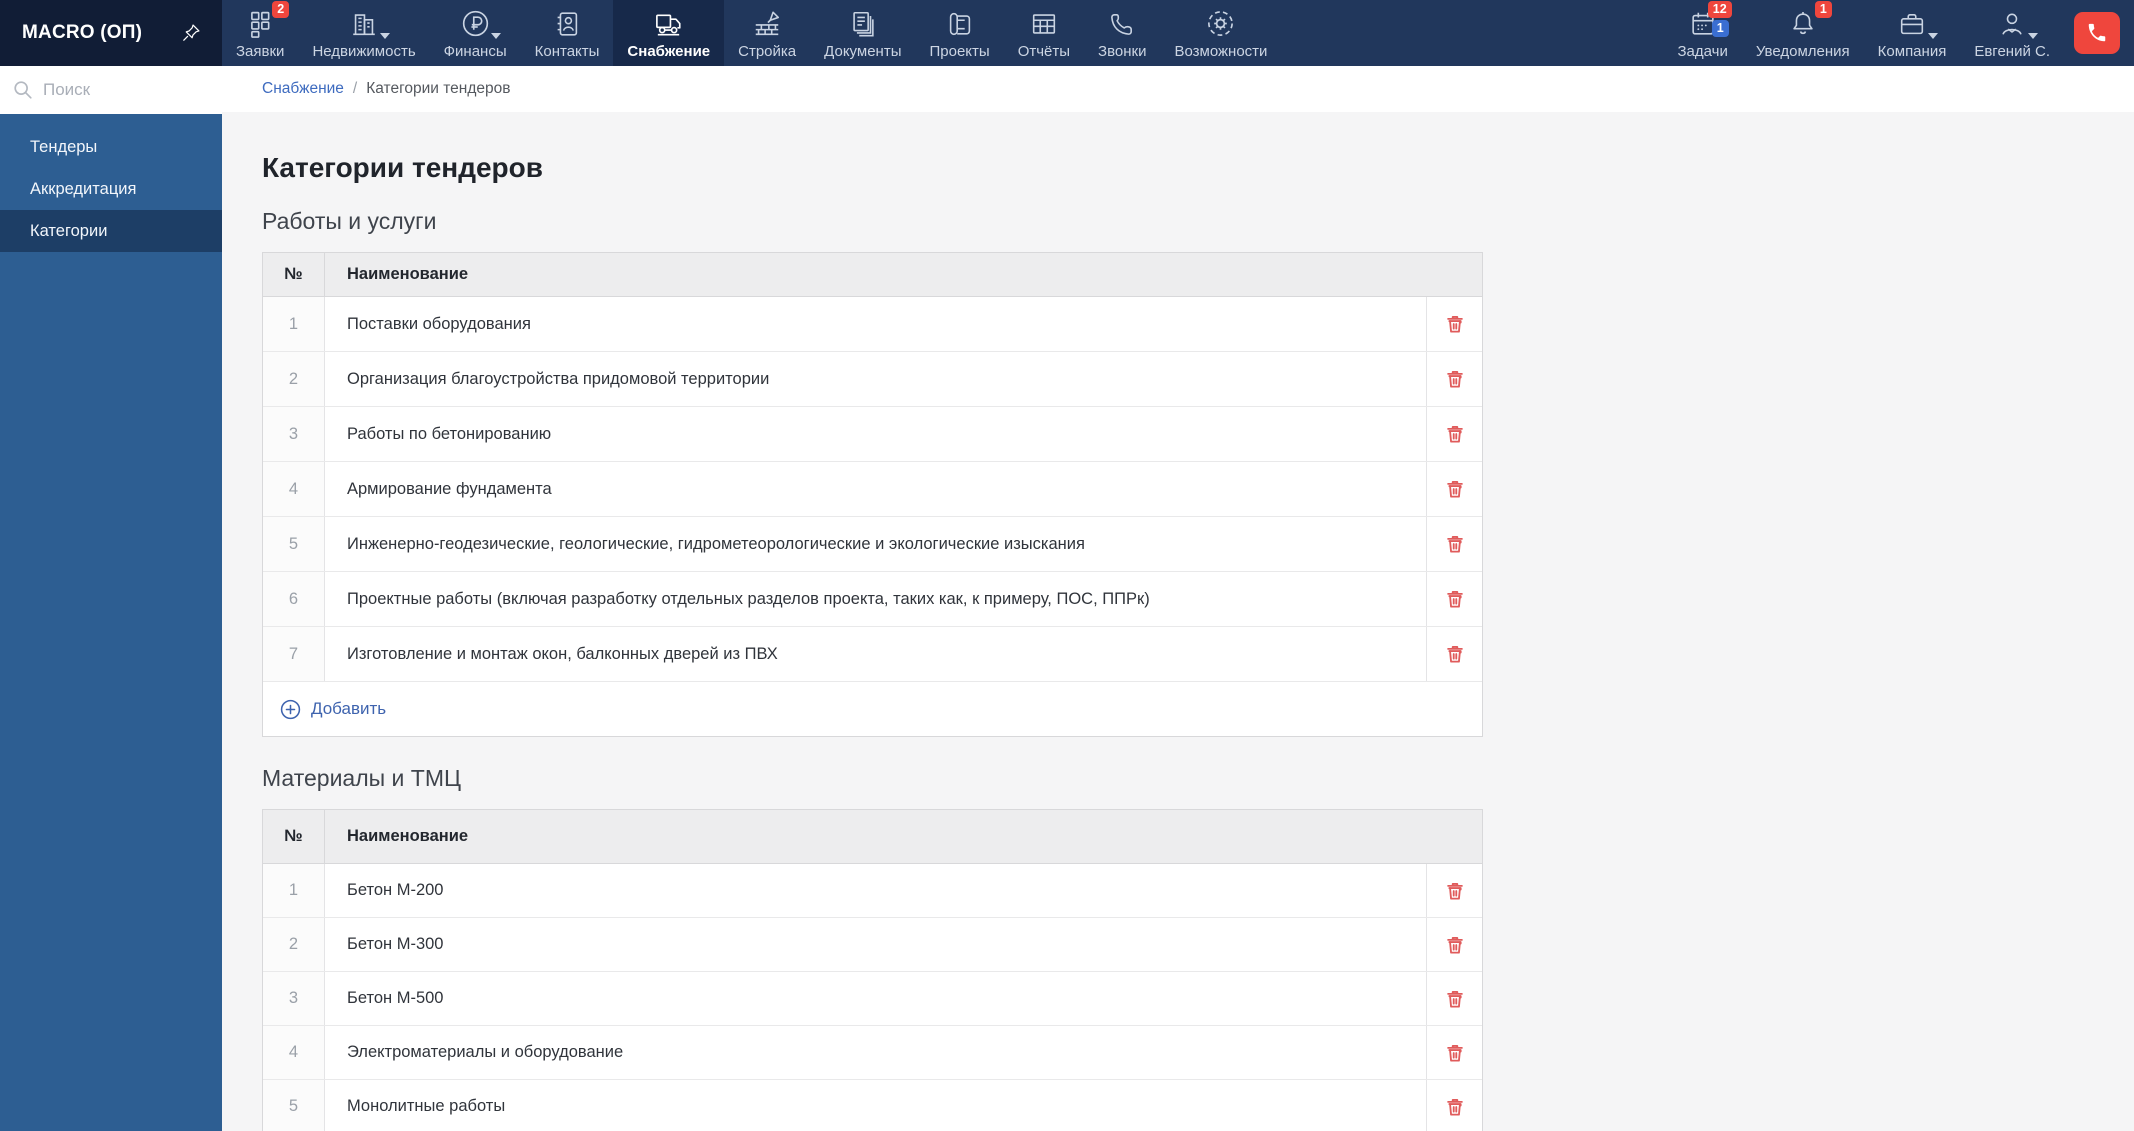  Describe the element at coordinates (960, 24) in the screenshot. I see `projects-icon` at that location.